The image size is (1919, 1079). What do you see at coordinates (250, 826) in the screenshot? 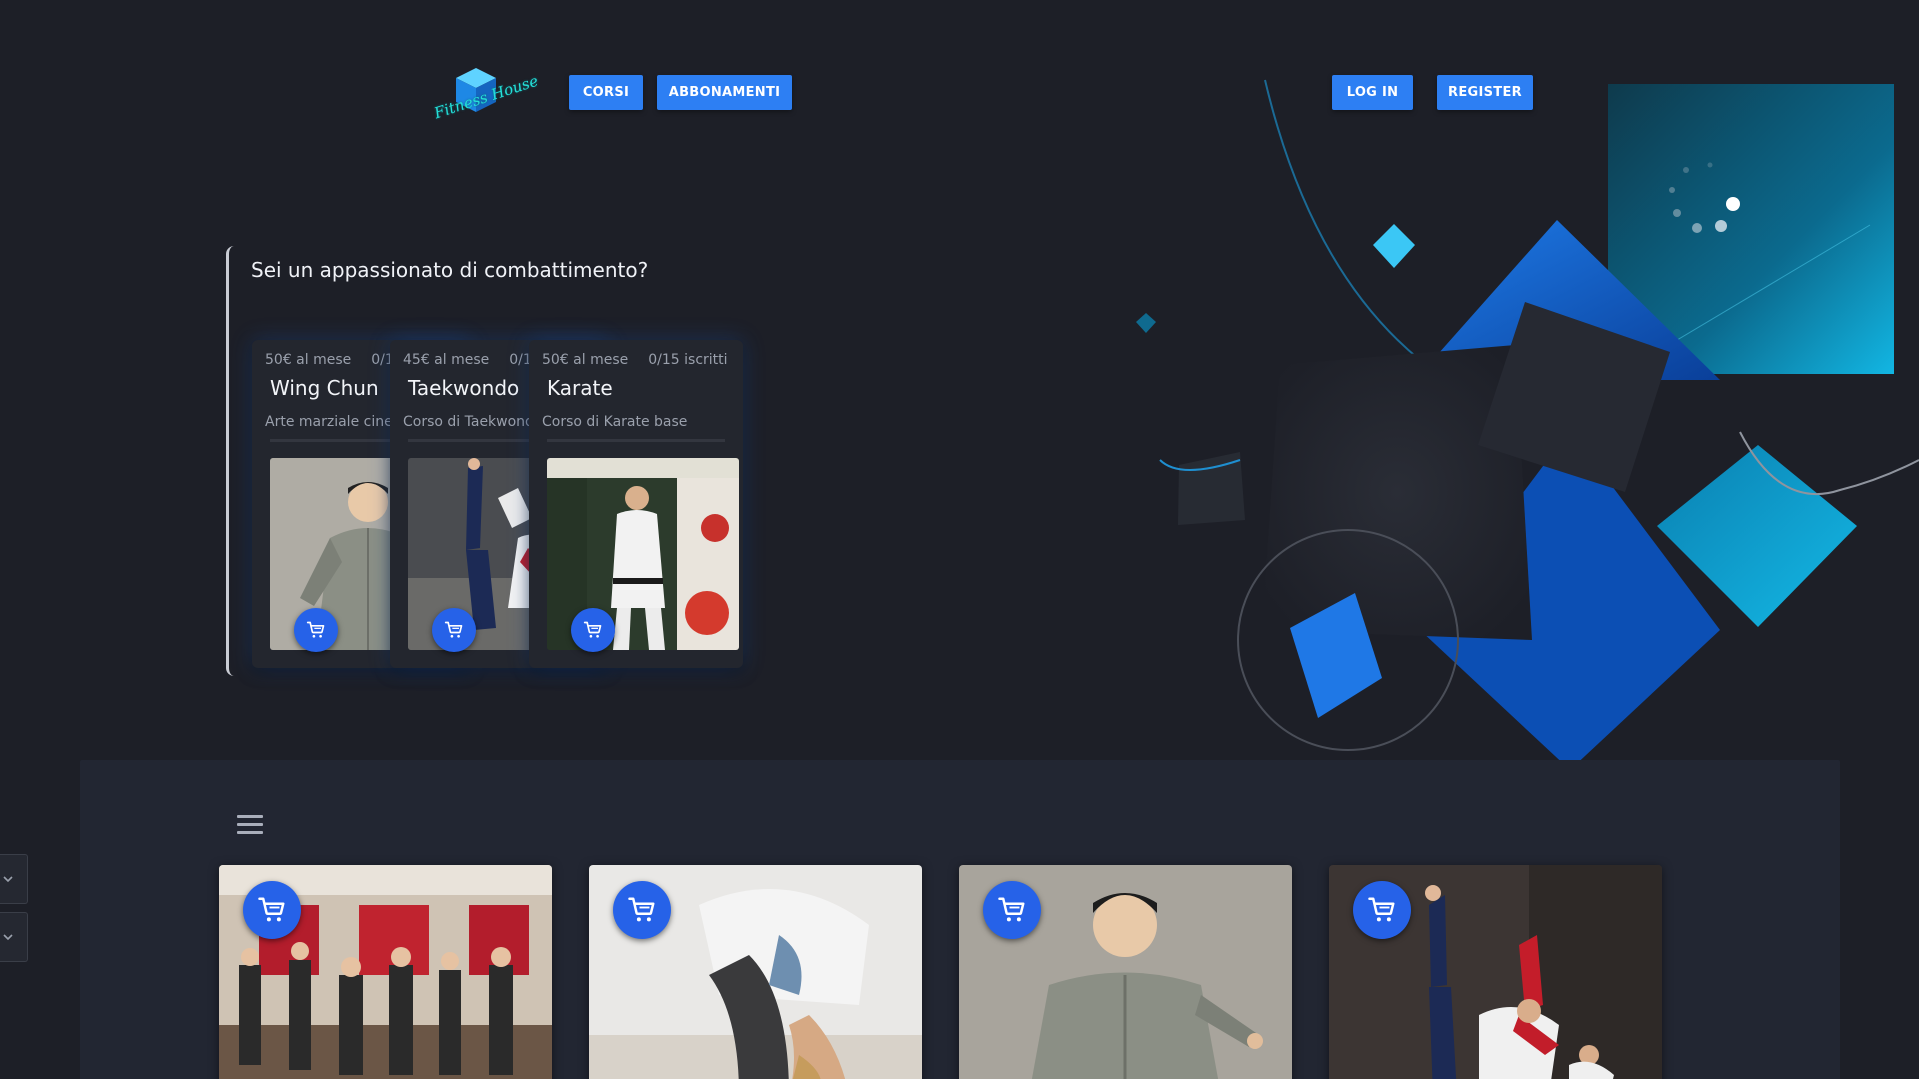
I see `hamburger-icon` at bounding box center [250, 826].